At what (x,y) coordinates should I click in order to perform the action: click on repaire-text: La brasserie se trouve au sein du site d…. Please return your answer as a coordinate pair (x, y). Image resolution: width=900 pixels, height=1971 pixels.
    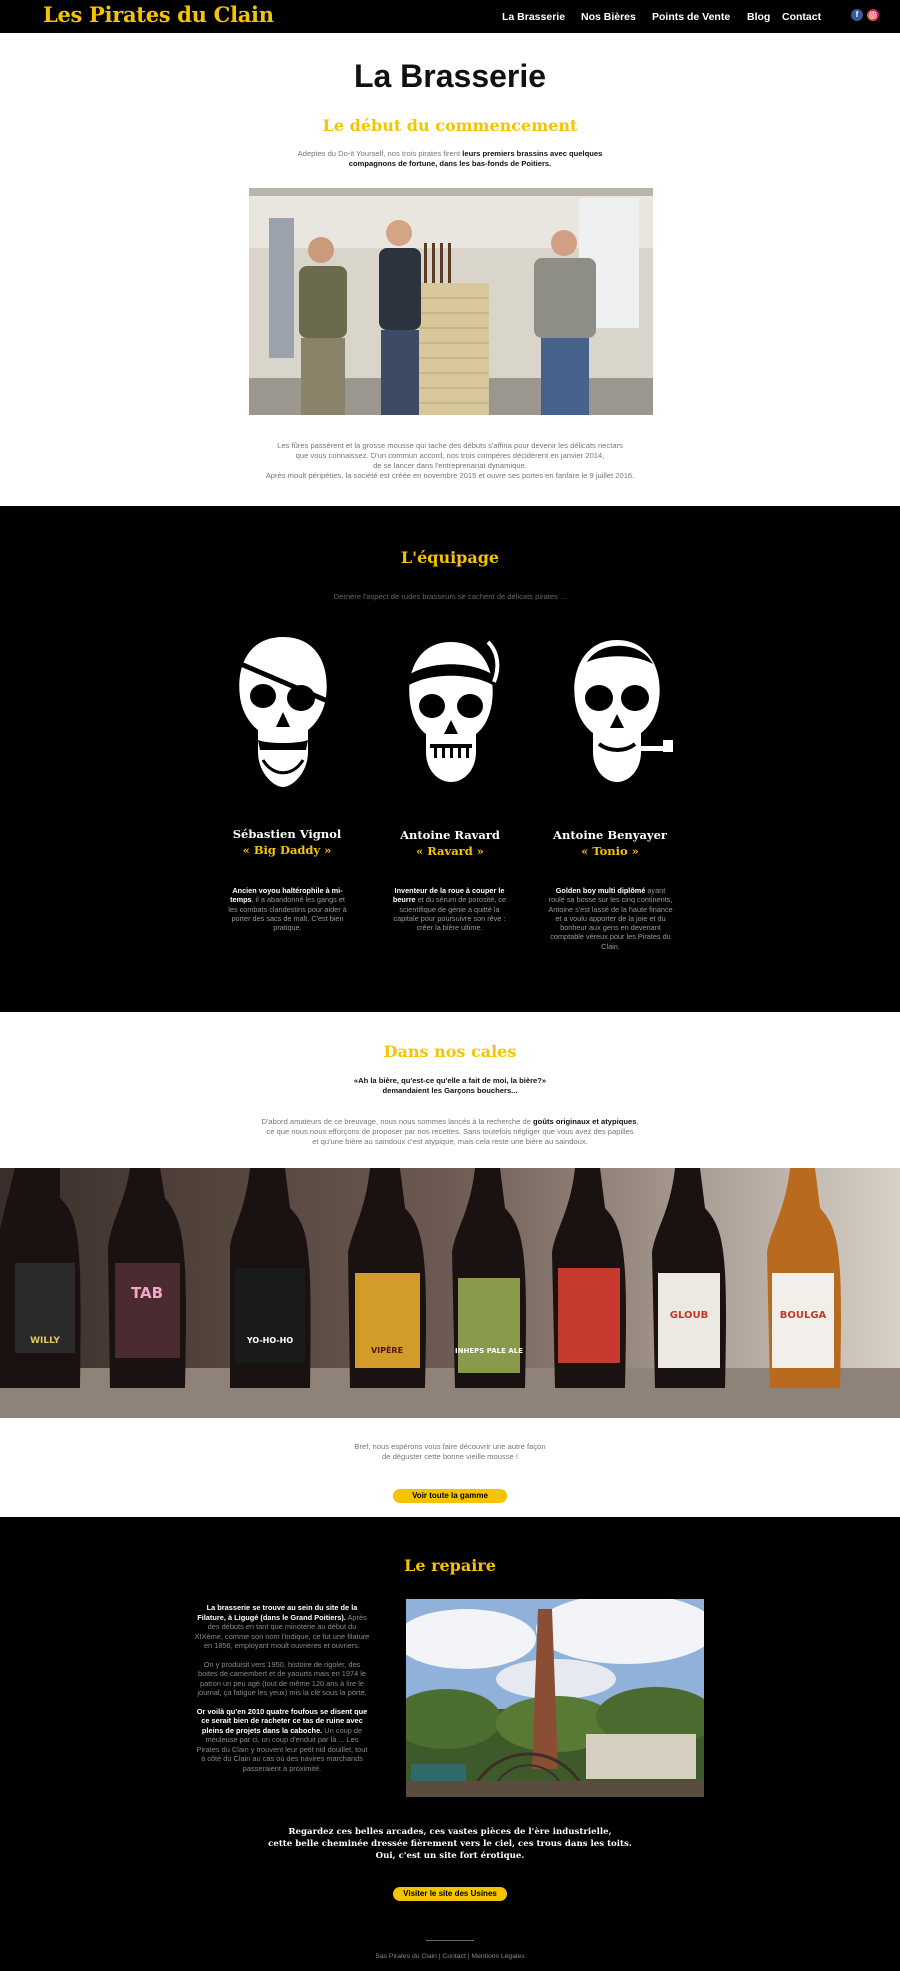
    Looking at the image, I should click on (282, 1688).